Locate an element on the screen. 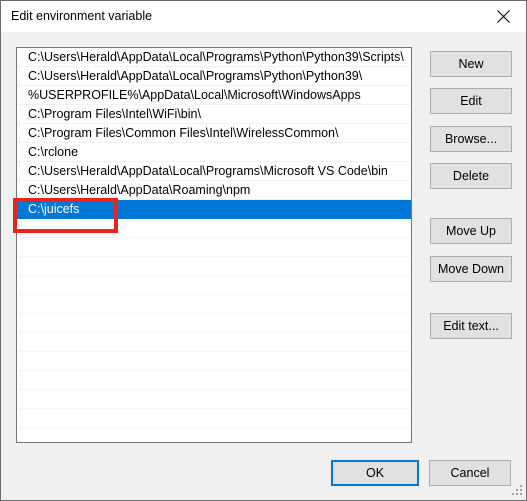  edit-button: Edit is located at coordinates (471, 101).